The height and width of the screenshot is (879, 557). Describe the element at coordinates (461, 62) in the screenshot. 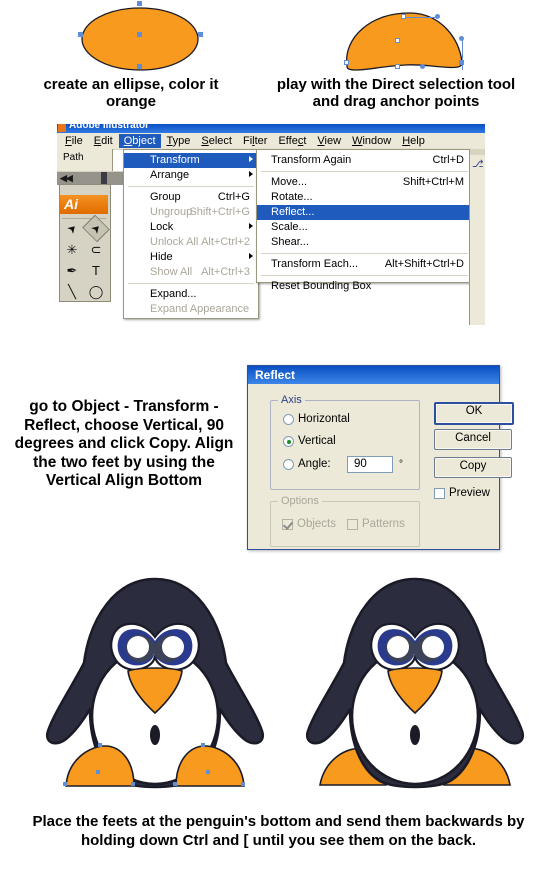

I see `anchor-point-foot-corner` at that location.